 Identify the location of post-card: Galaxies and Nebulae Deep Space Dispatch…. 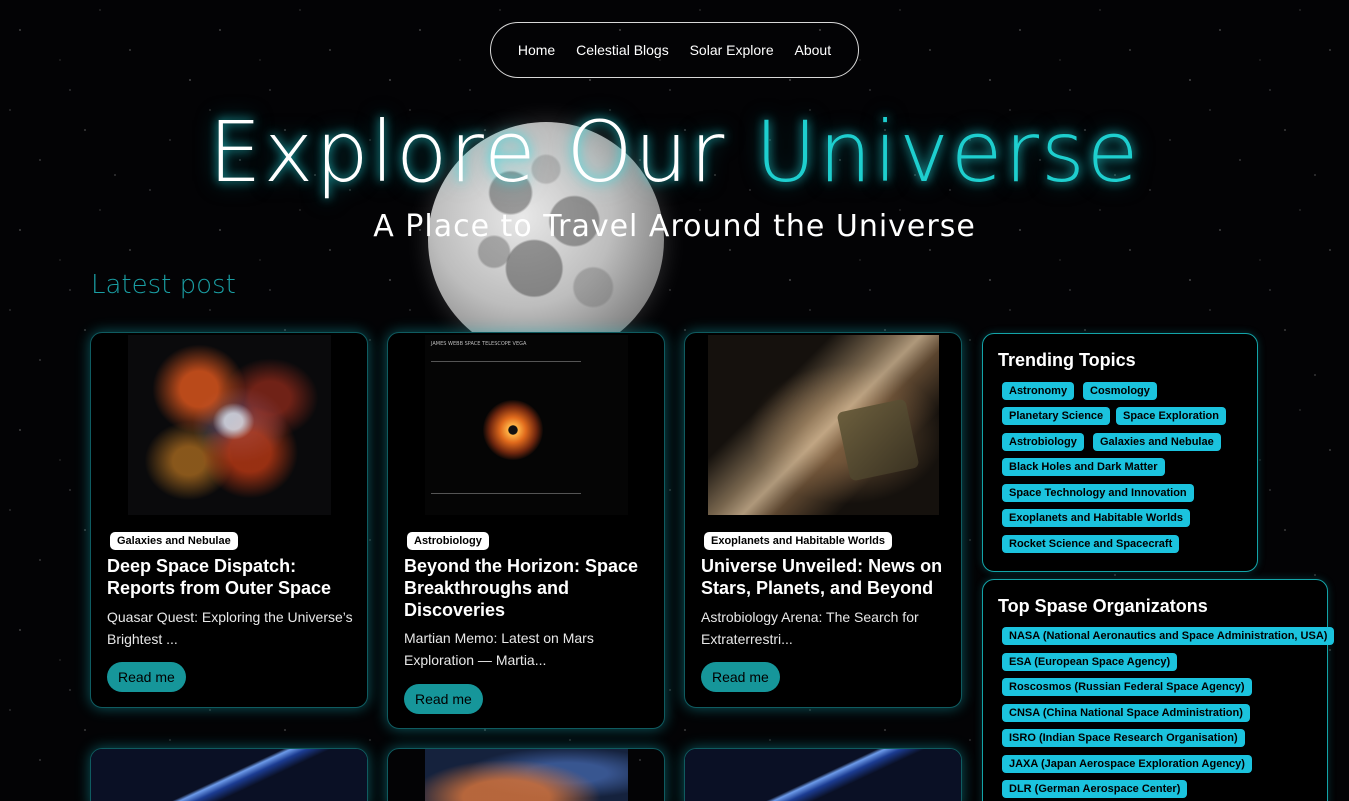
(229, 520).